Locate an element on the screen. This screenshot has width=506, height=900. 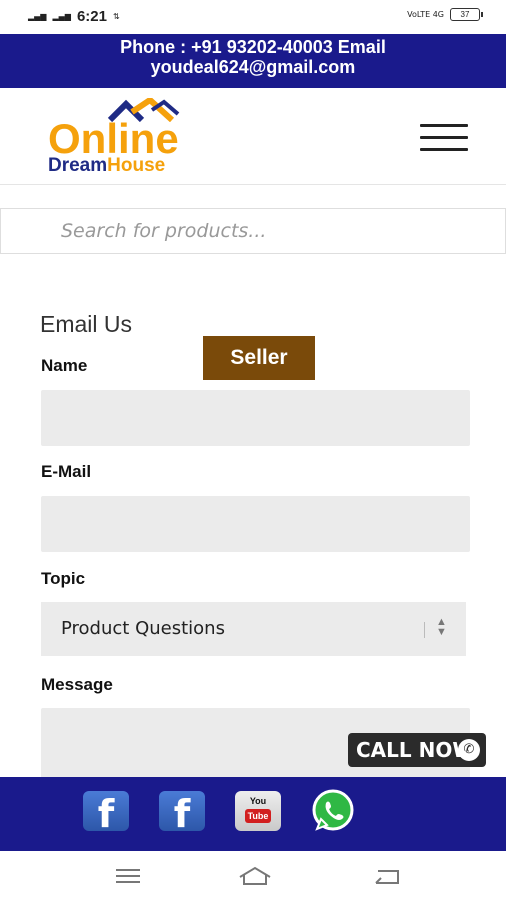
status-left: ▂▄▆ ▂▄▆ 6:21 ⇅ is located at coordinates (74, 16).